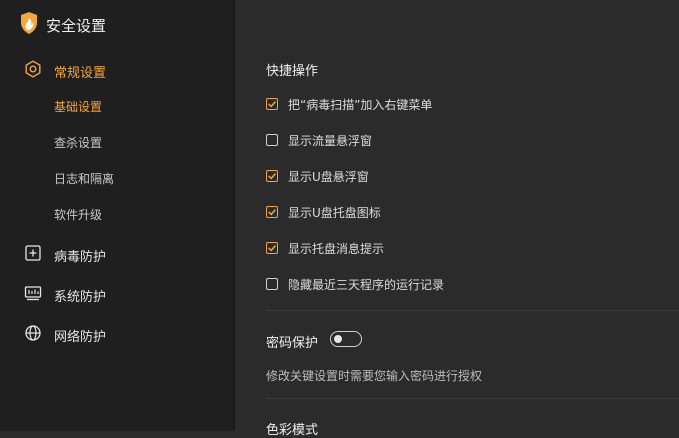  What do you see at coordinates (80, 257) in the screenshot?
I see `sidebar-group-label: 病毒防护` at bounding box center [80, 257].